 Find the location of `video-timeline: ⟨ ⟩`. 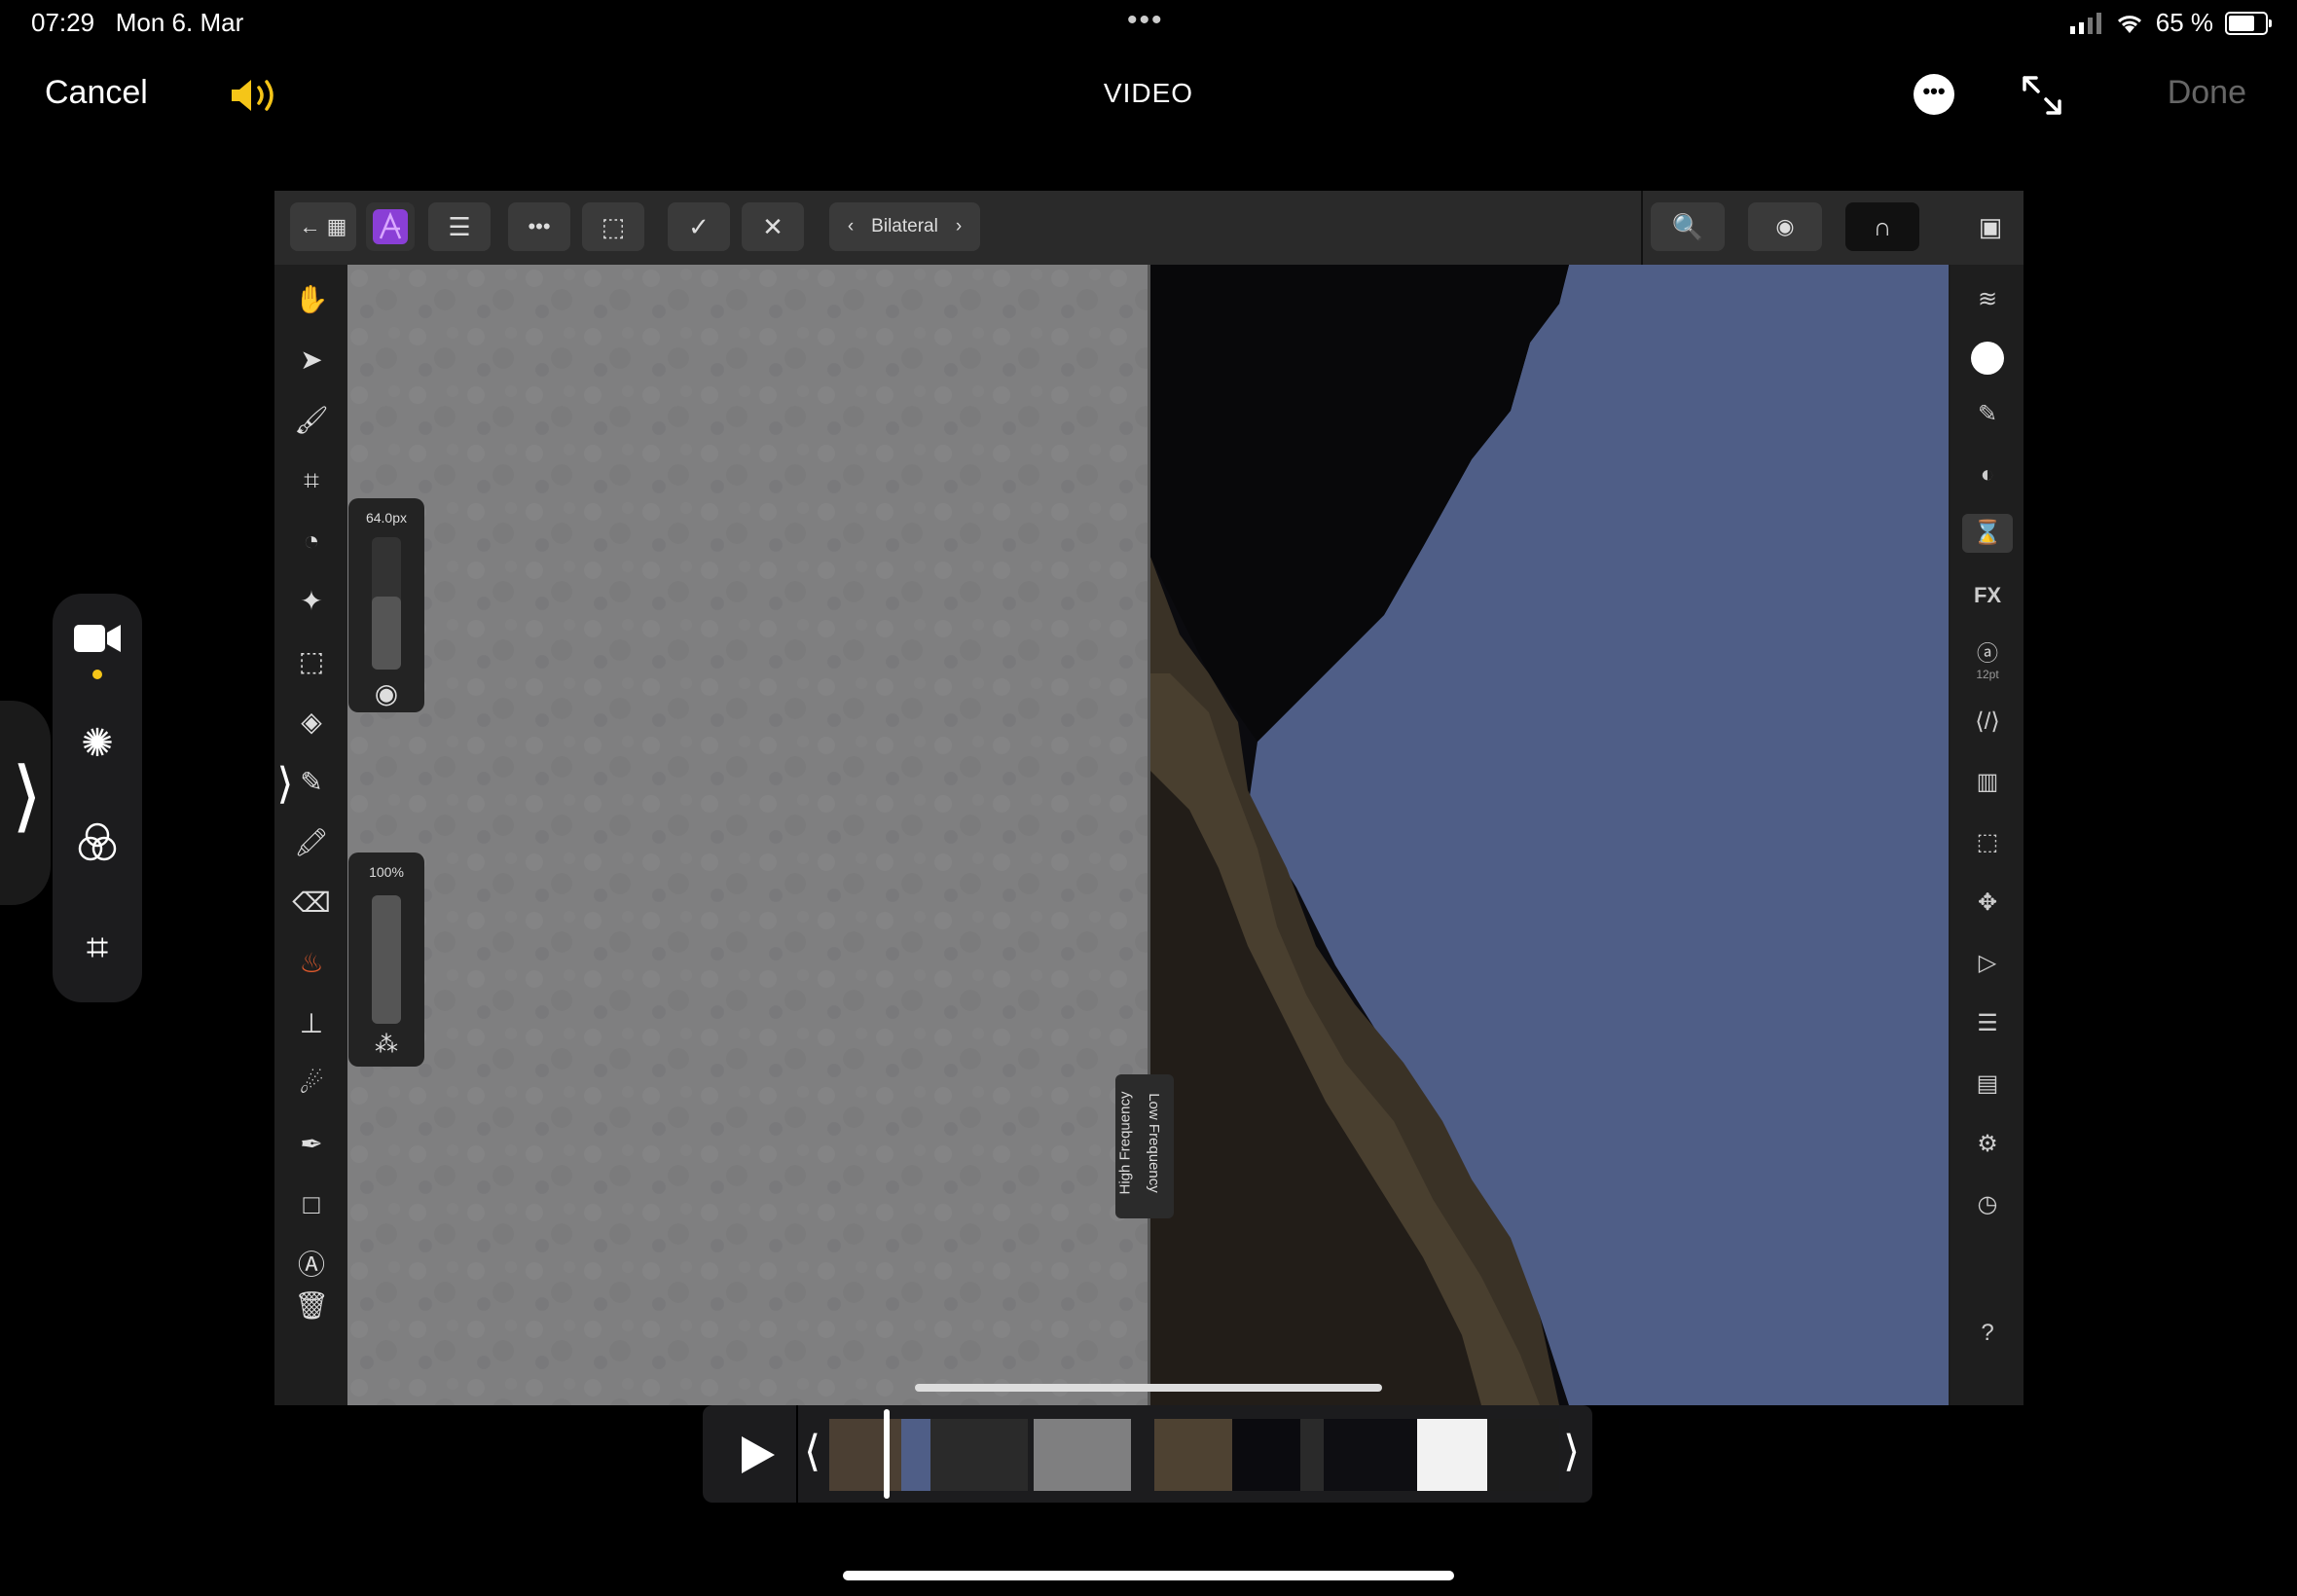

video-timeline: ⟨ ⟩ is located at coordinates (1147, 1454).